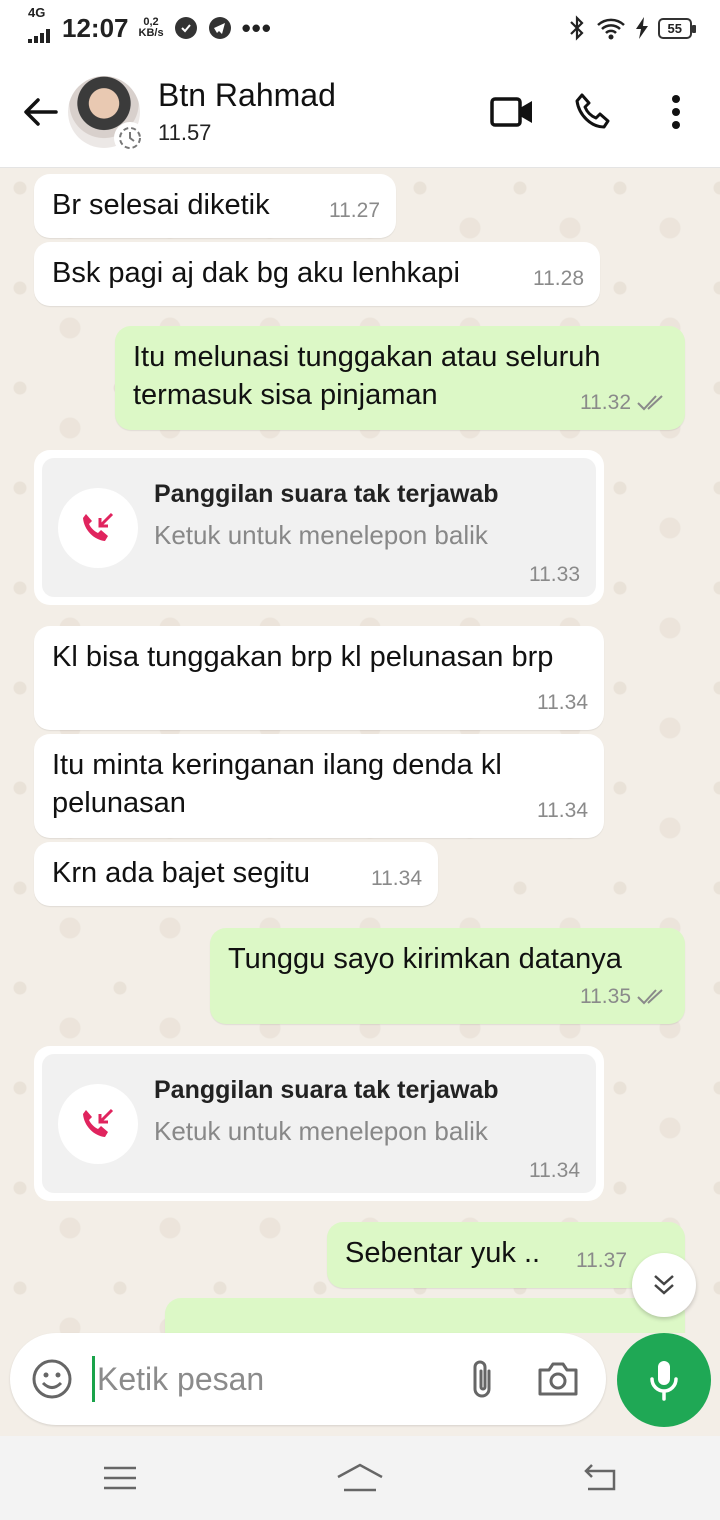 The height and width of the screenshot is (1520, 720). Describe the element at coordinates (447, 976) in the screenshot. I see `message-outgoing: Tunggu sayo kirimkan datanya 11.35` at that location.